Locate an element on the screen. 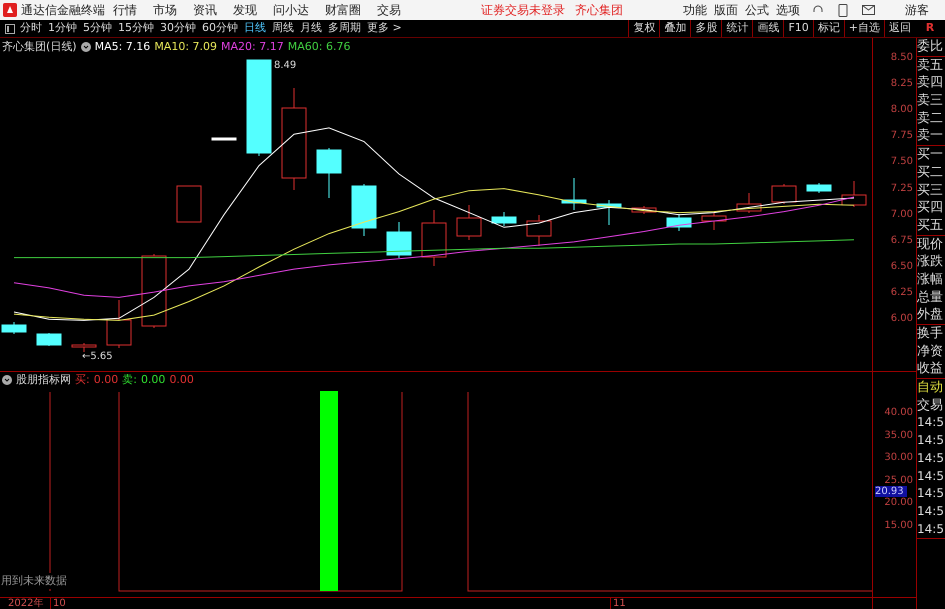 Image resolution: width=945 pixels, height=609 pixels. period-tab: 多周期 is located at coordinates (344, 28).